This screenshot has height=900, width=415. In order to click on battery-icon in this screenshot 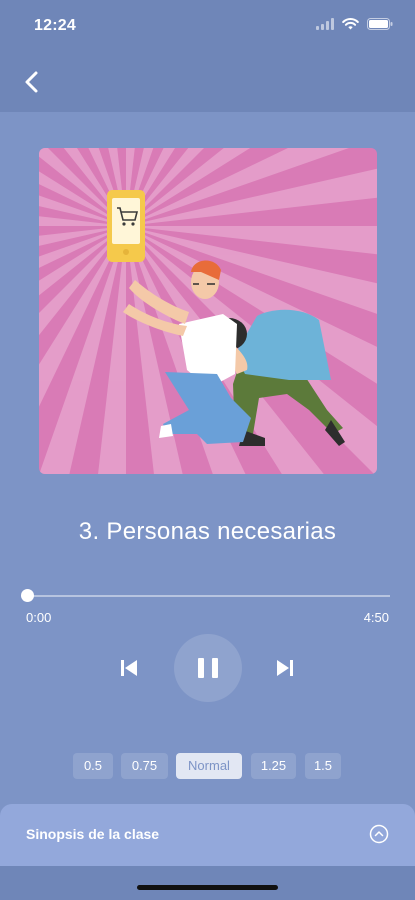, I will do `click(380, 24)`.